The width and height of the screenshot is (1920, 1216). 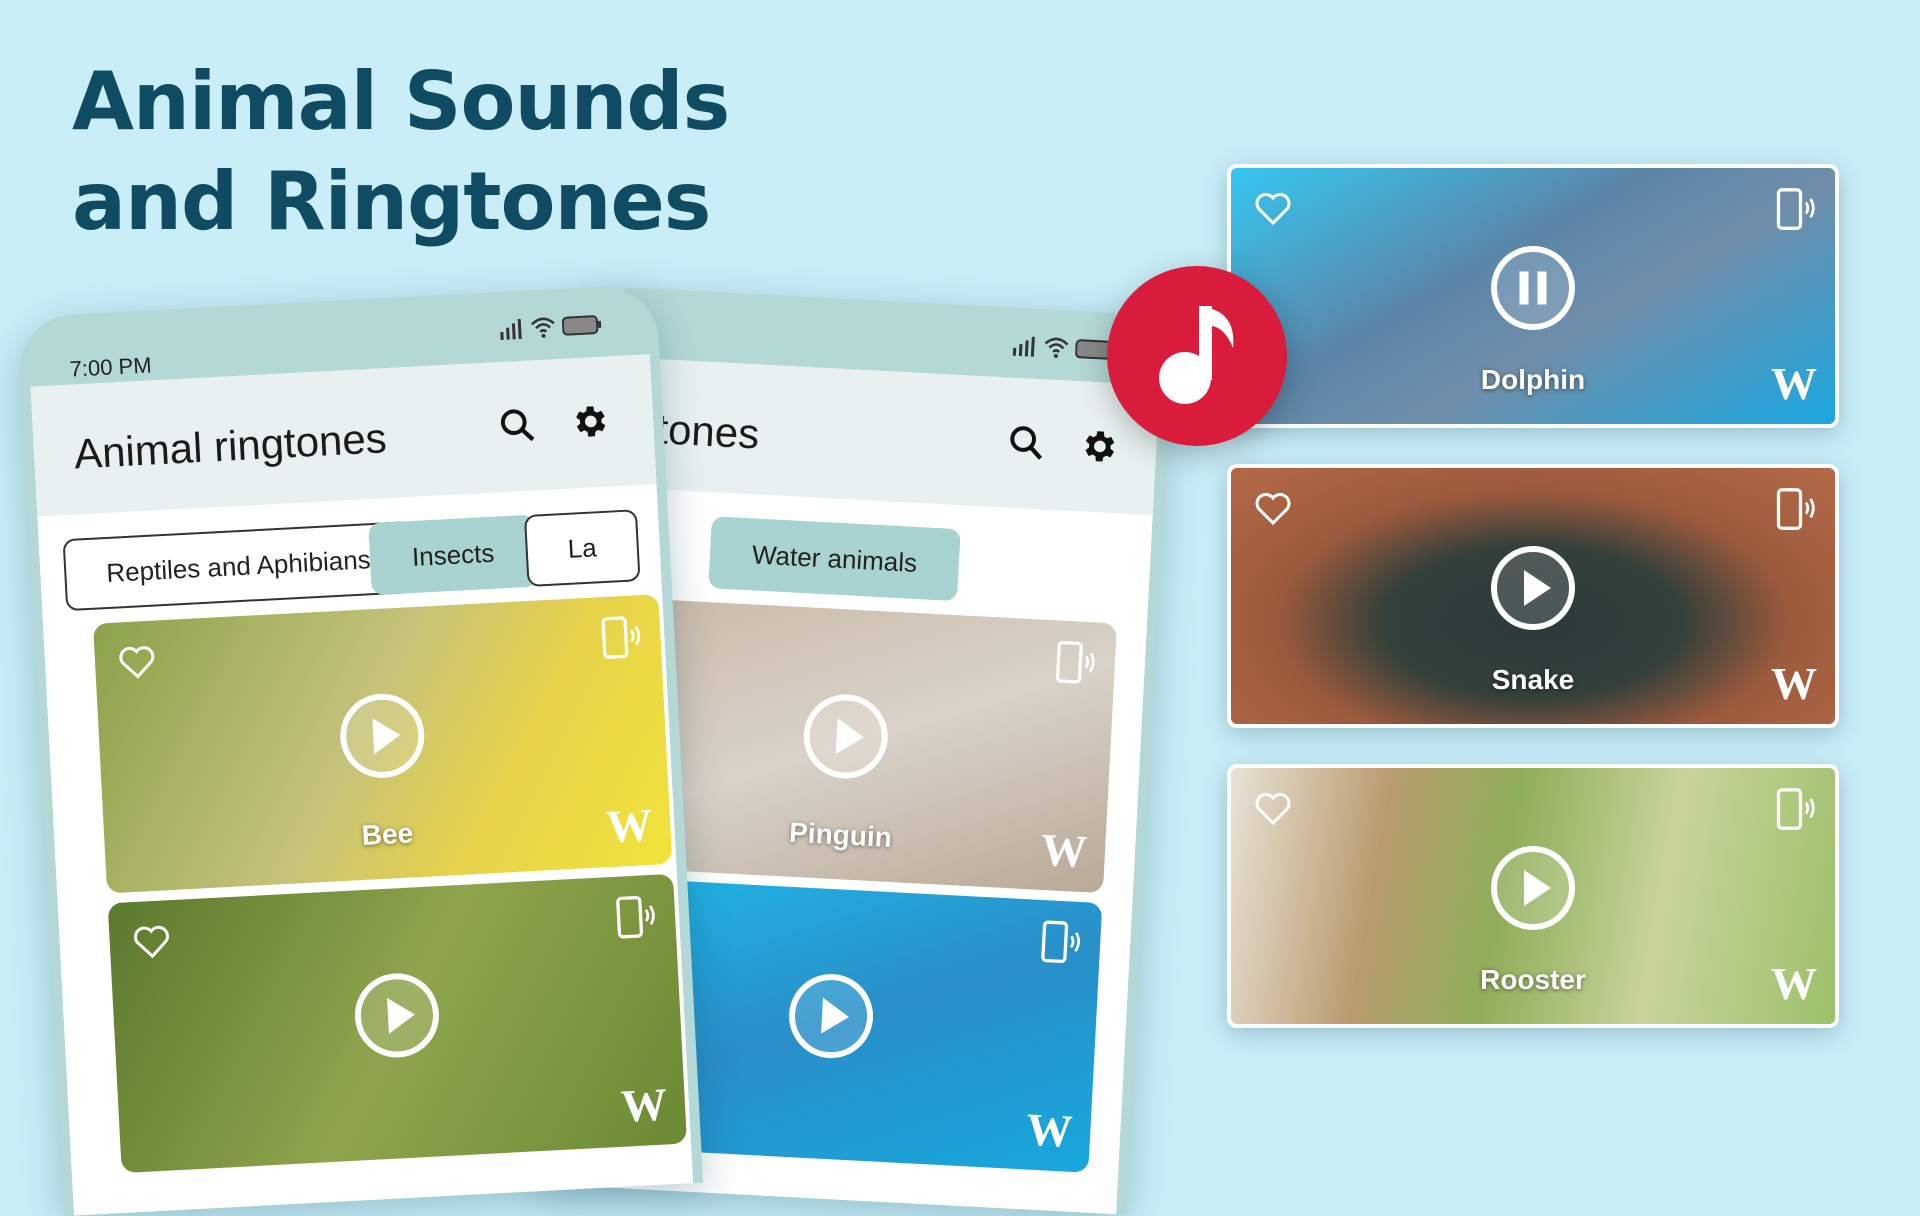 What do you see at coordinates (1533, 288) in the screenshot?
I see `pause-button` at bounding box center [1533, 288].